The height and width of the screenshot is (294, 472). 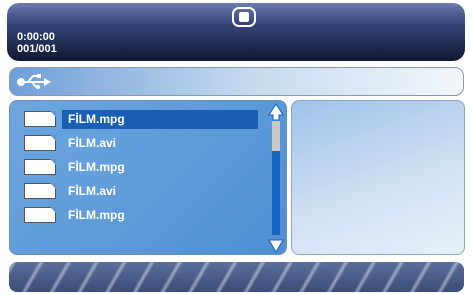 I want to click on status-bar, so click(x=236, y=277).